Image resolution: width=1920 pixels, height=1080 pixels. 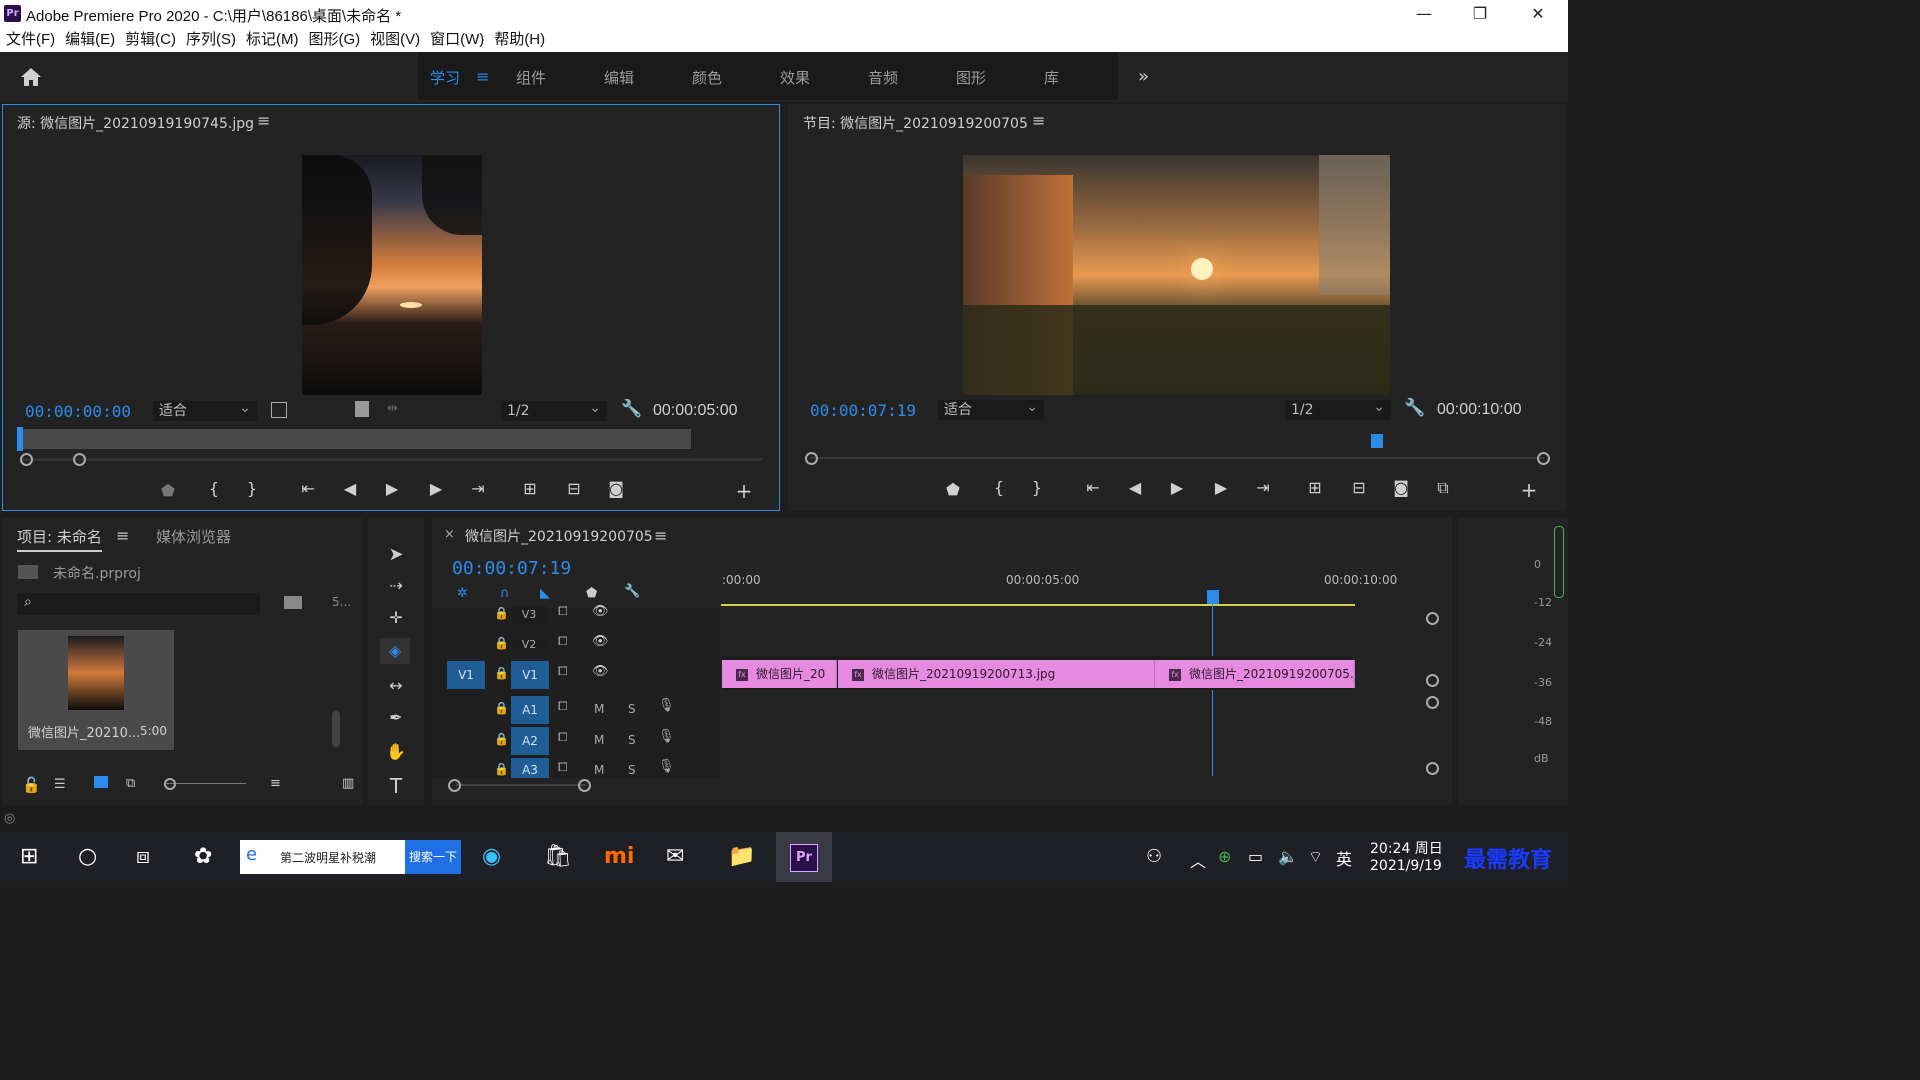 I want to click on hand-tool-icon: ✋, so click(x=396, y=751).